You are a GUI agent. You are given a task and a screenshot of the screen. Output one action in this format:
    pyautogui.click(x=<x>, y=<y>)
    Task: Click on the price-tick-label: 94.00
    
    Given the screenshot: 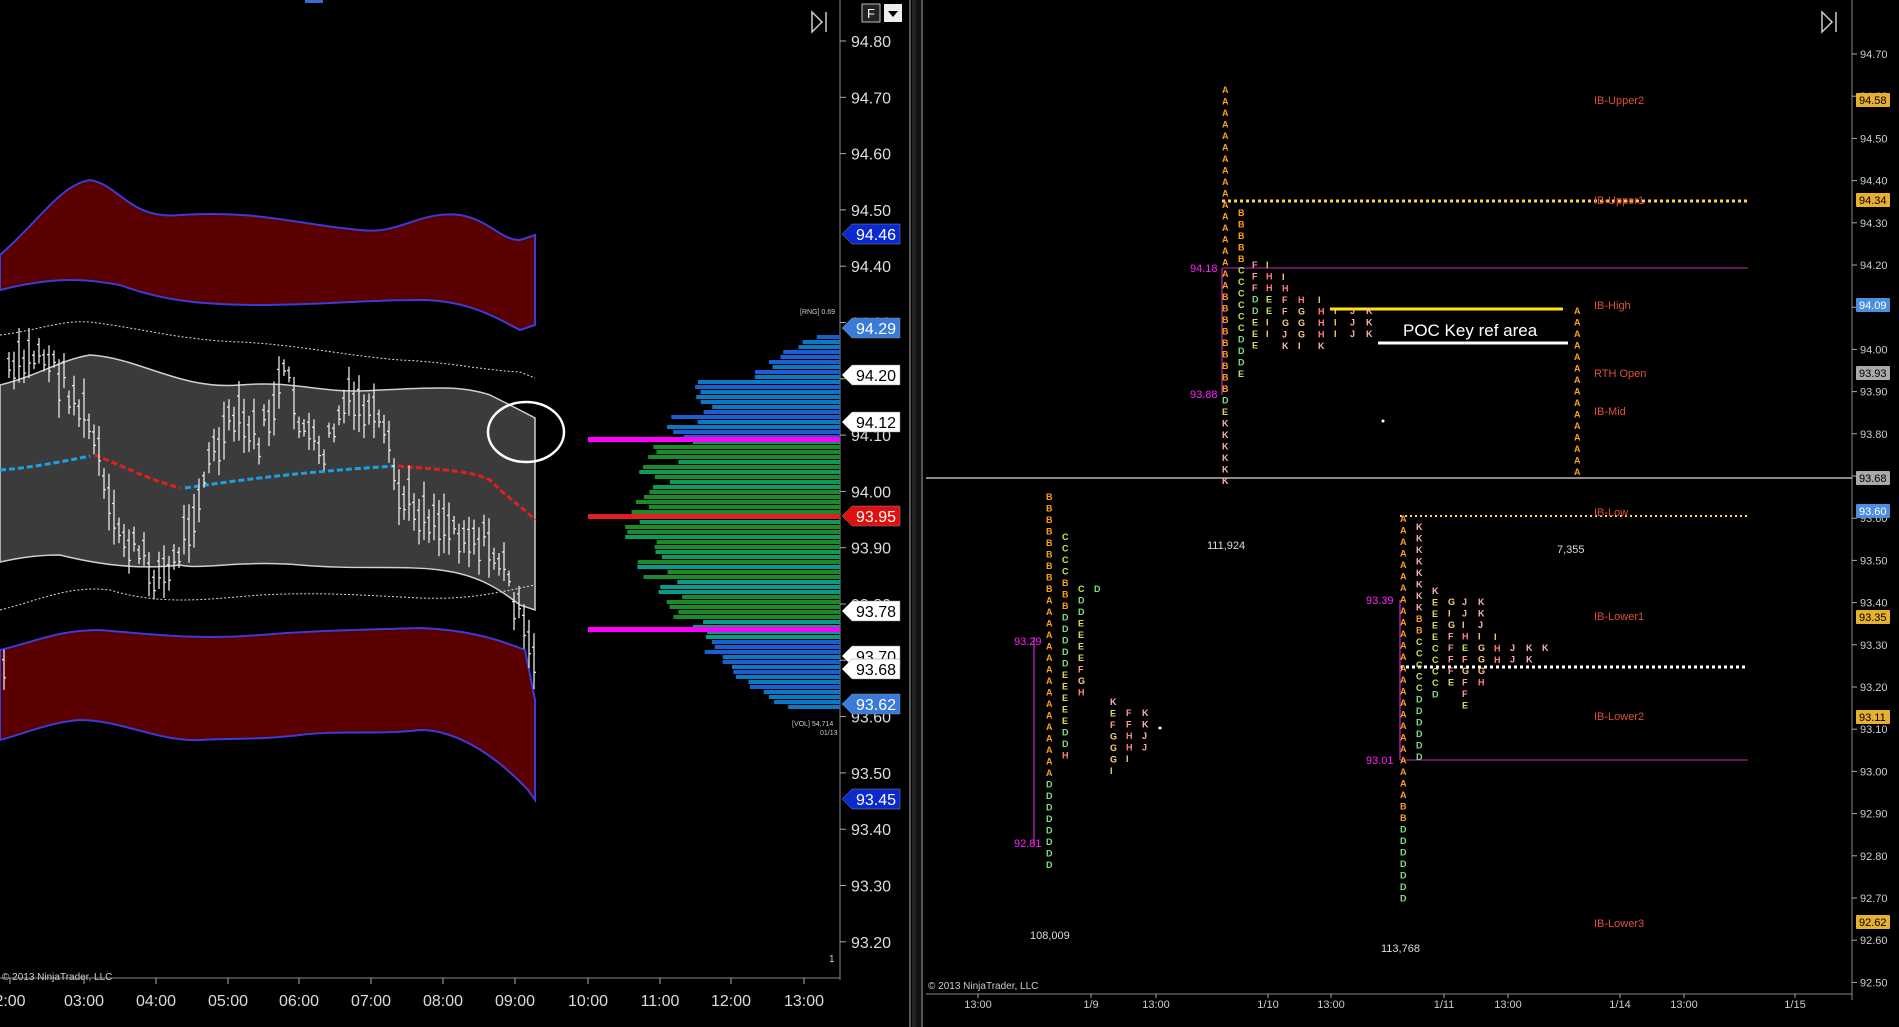 What is the action you would take?
    pyautogui.click(x=871, y=492)
    